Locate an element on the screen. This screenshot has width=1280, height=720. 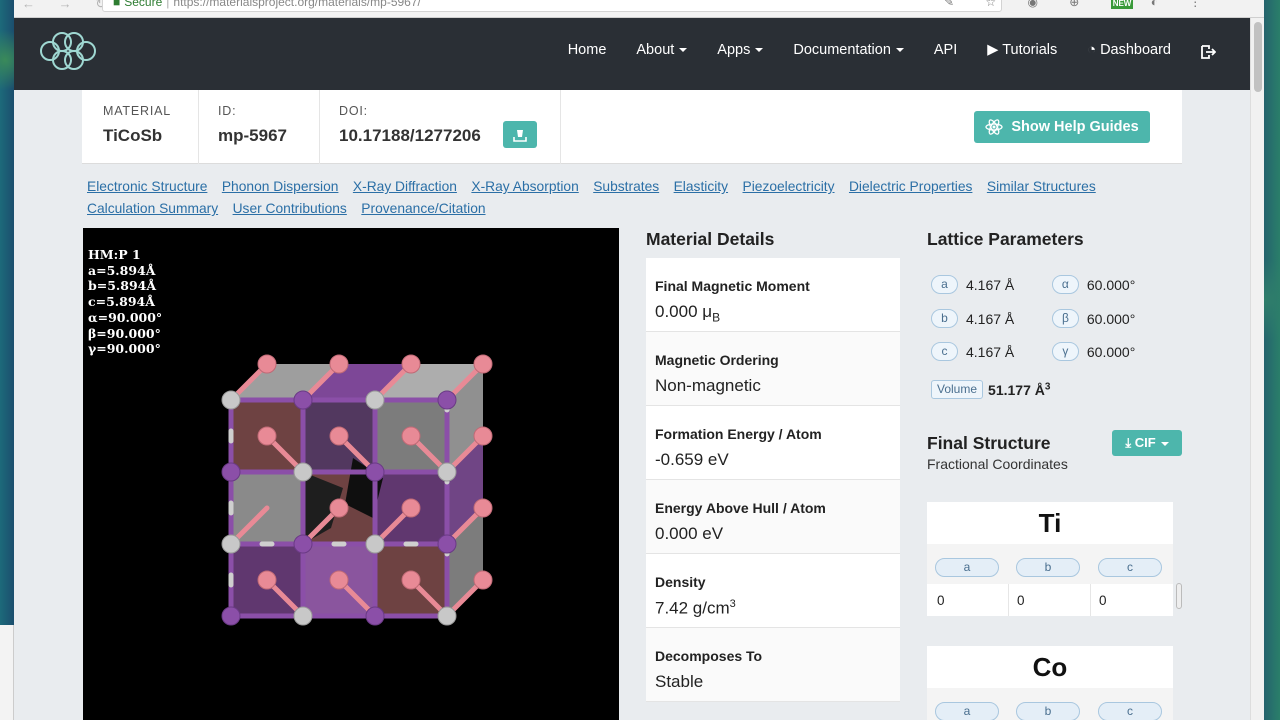
angle-alpha-badge: α is located at coordinates (1065, 284).